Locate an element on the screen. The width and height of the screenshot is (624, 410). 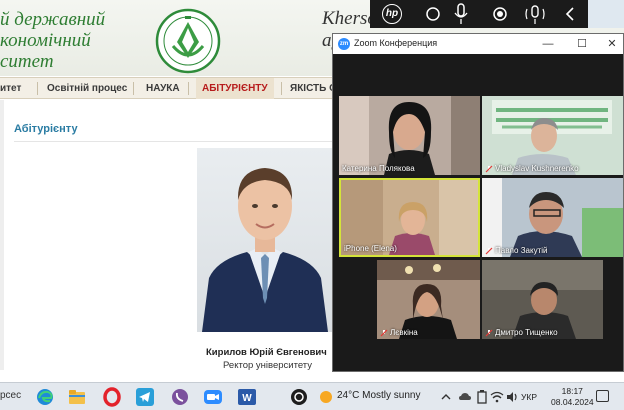
volume-icon is located at coordinates (512, 397).